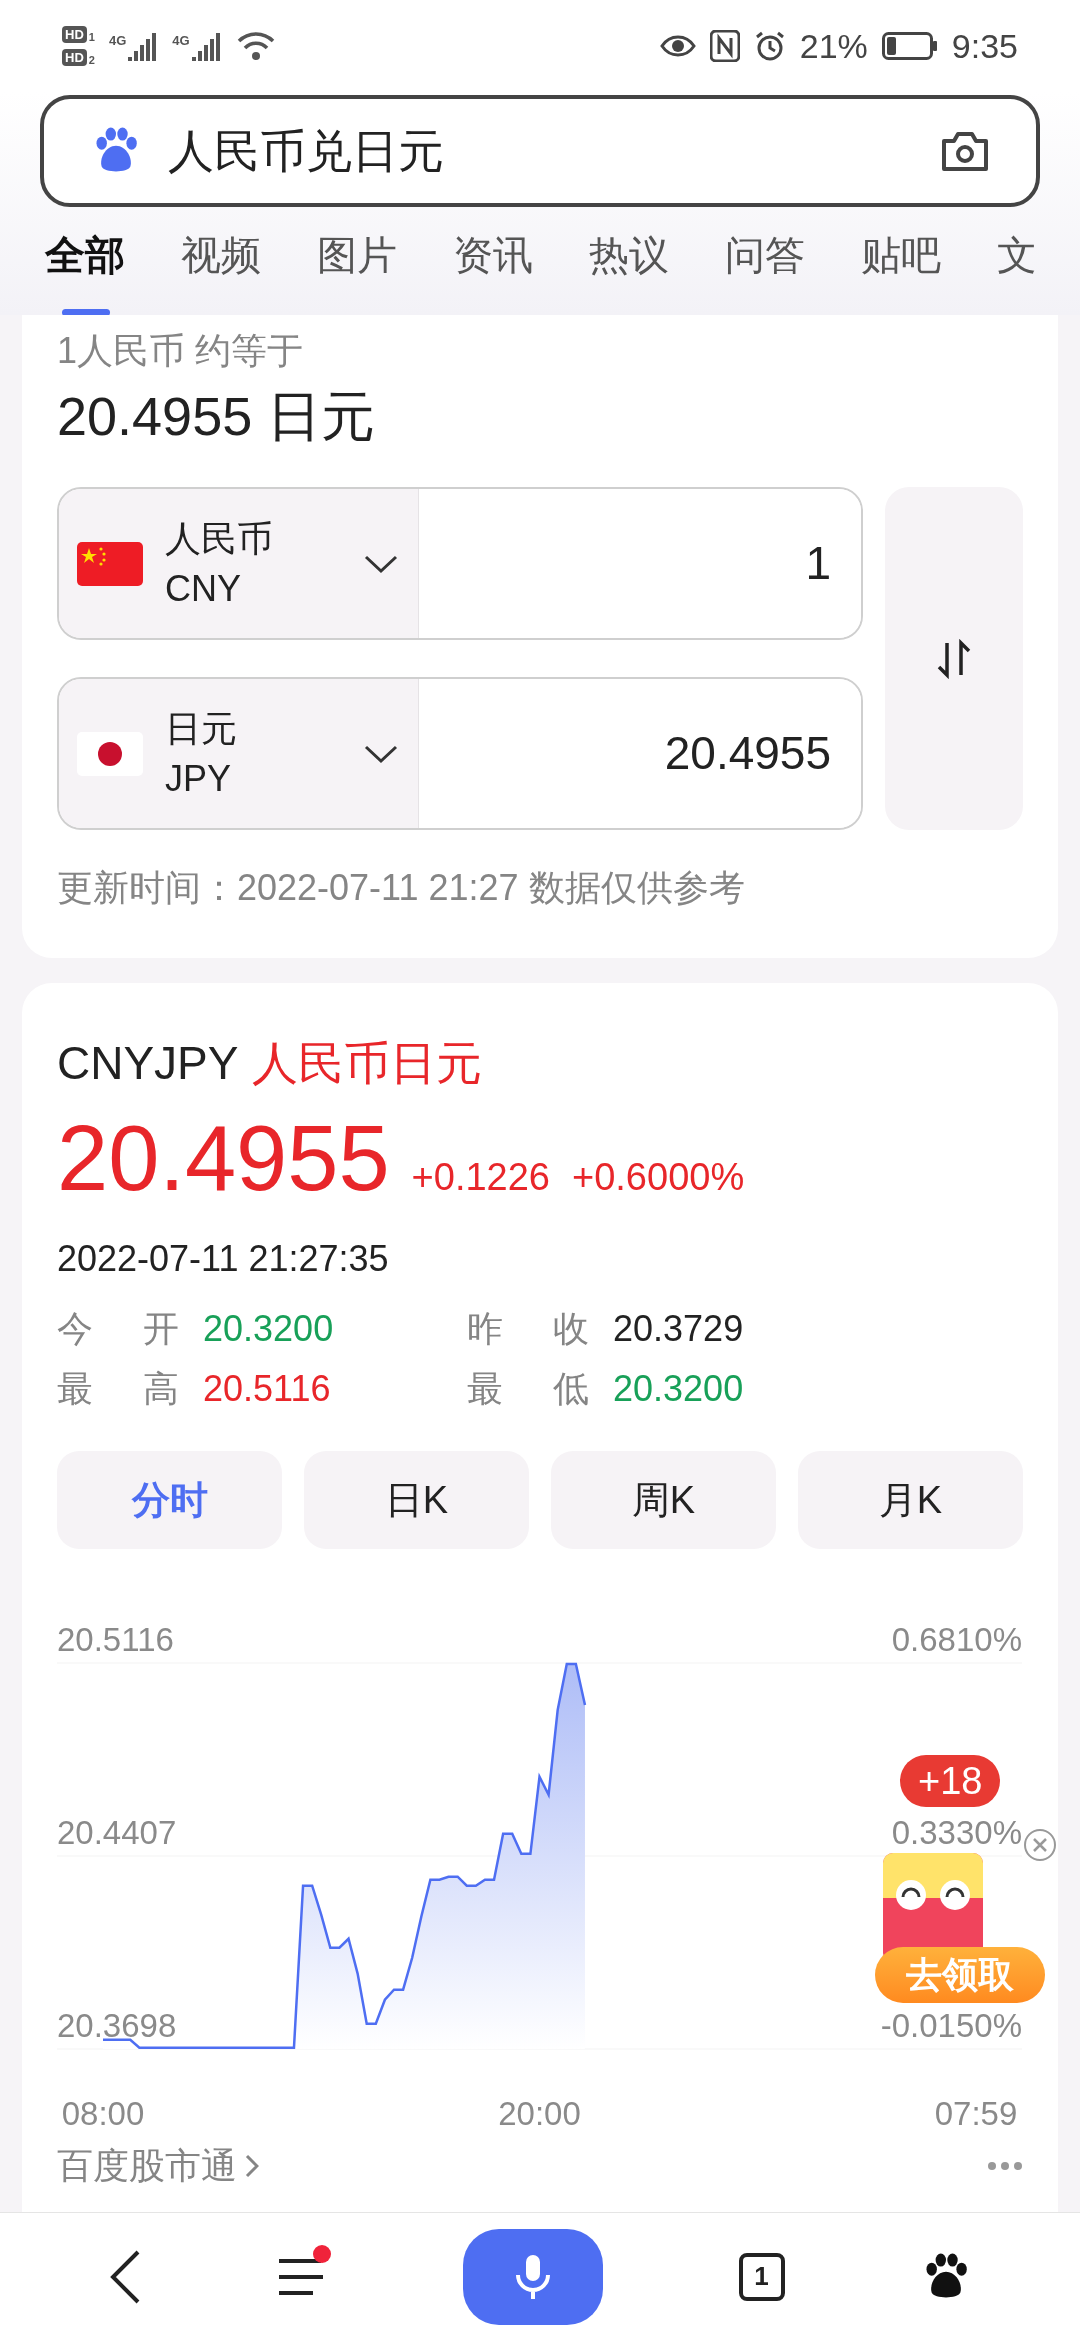 The height and width of the screenshot is (2340, 1080). Describe the element at coordinates (724, 46) in the screenshot. I see `nfc-icon` at that location.